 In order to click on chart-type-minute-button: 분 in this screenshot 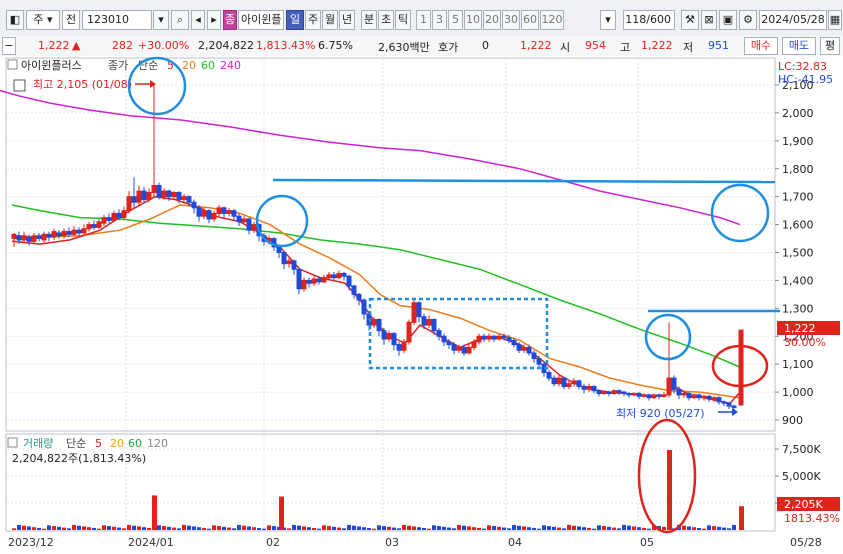, I will do `click(369, 20)`.